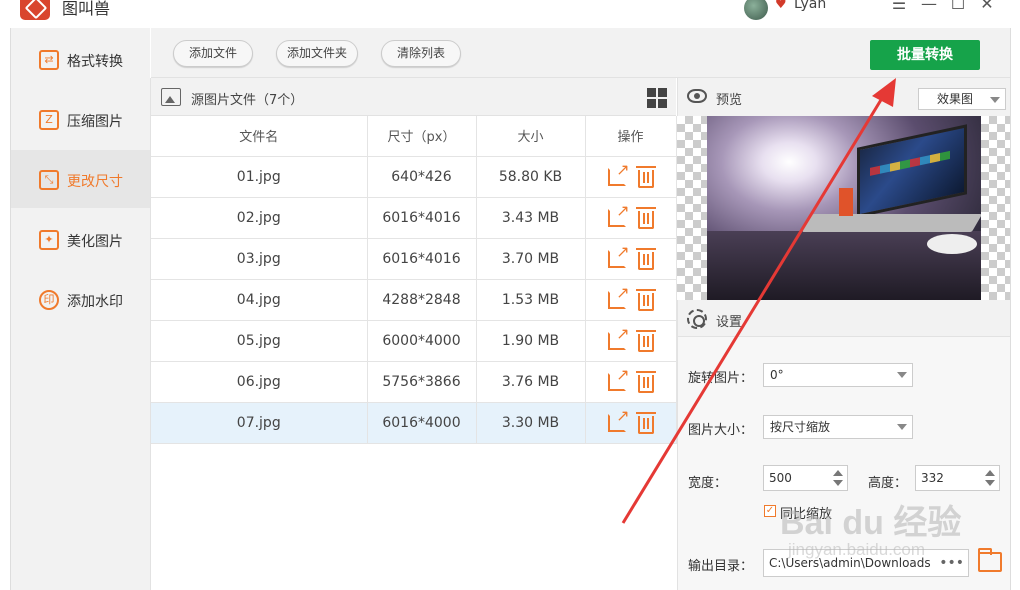 Image resolution: width=1020 pixels, height=590 pixels. Describe the element at coordinates (899, 6) in the screenshot. I see `menu-button: ☰` at that location.